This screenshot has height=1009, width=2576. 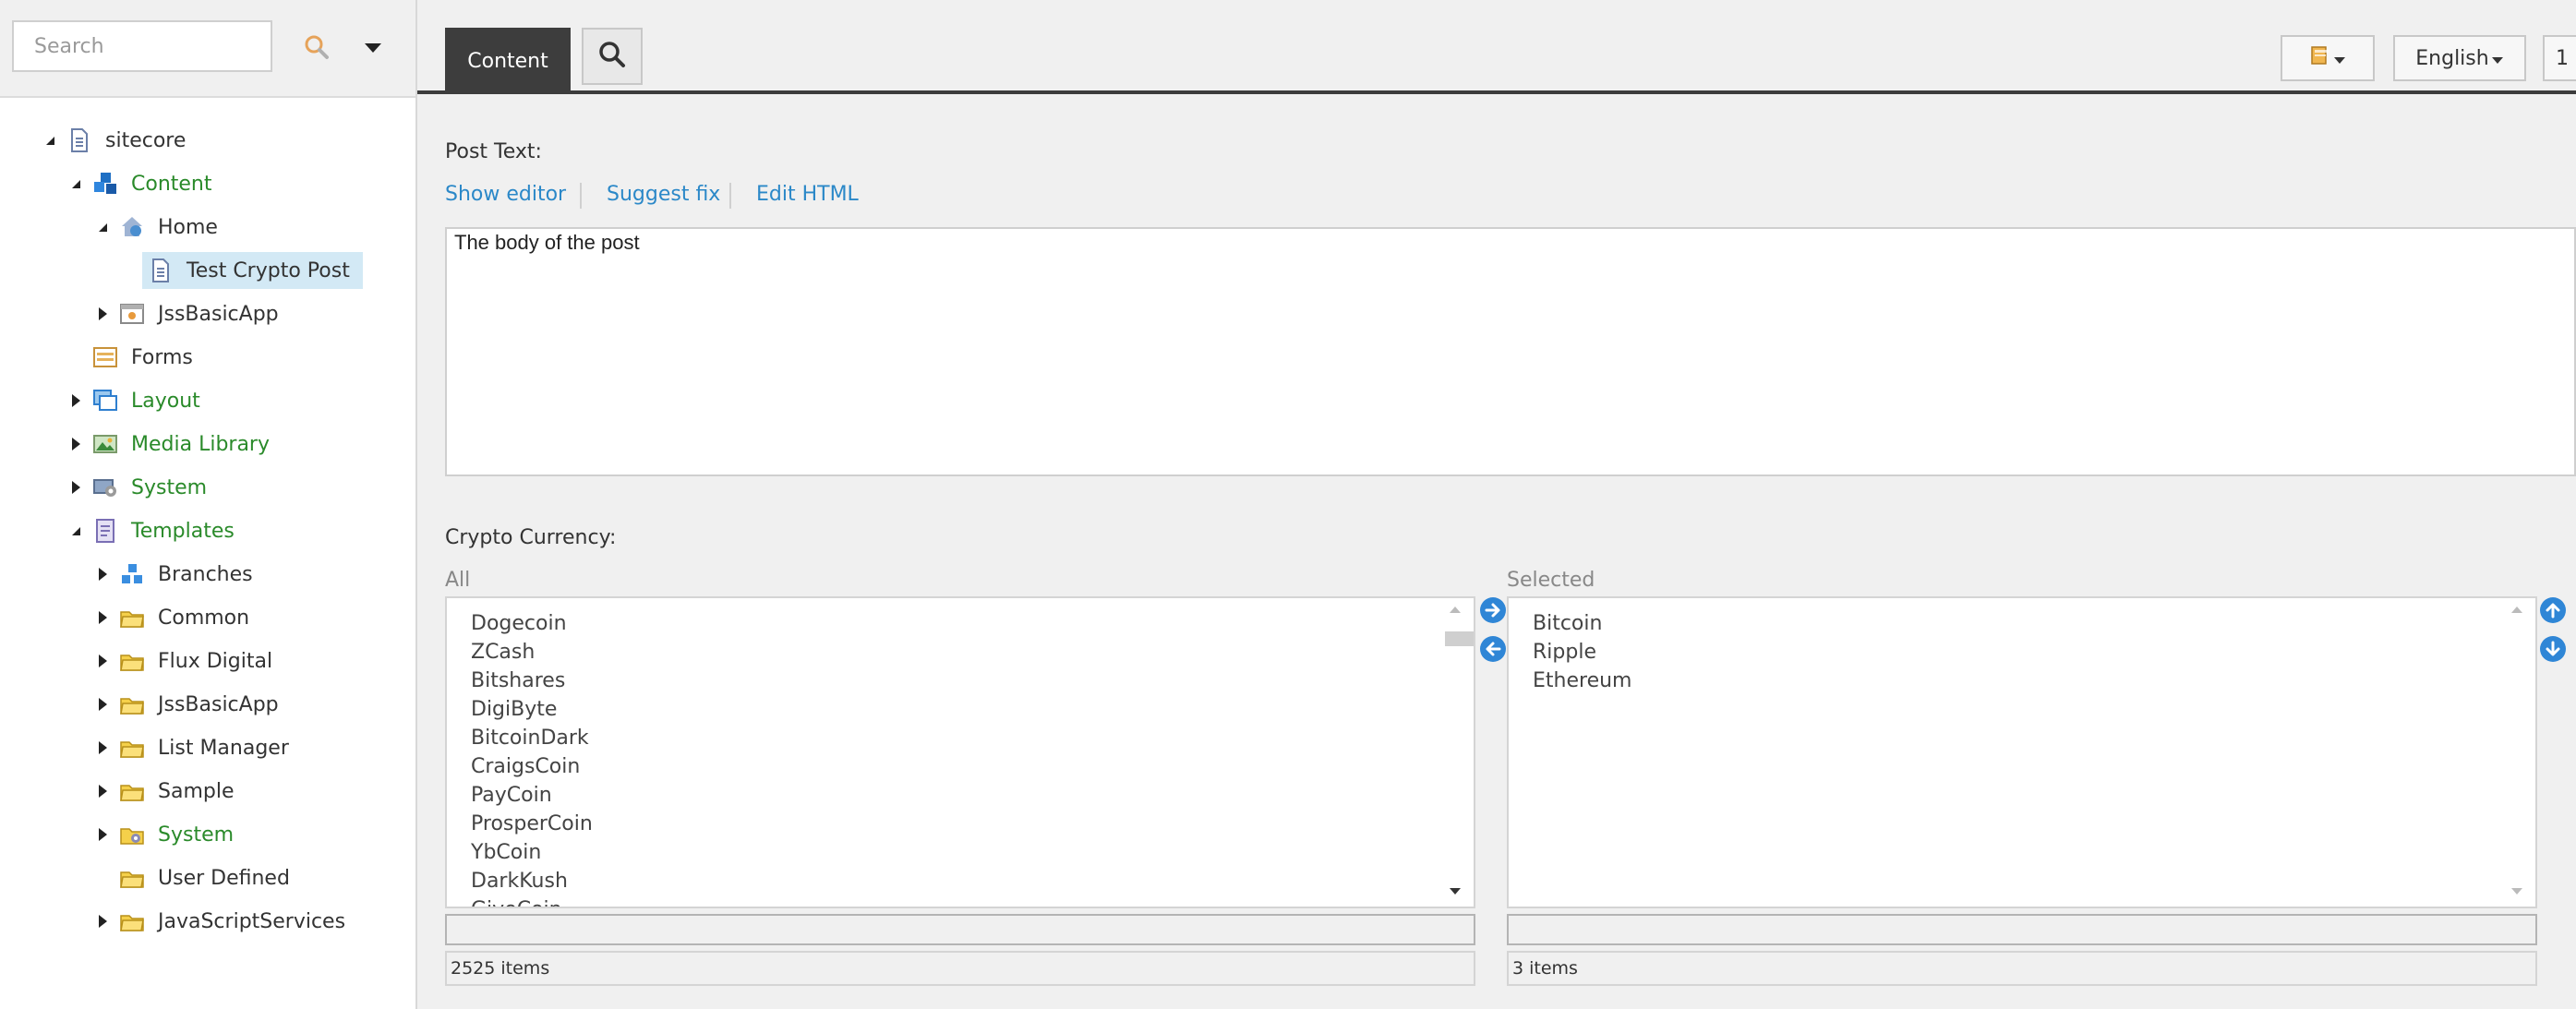 What do you see at coordinates (532, 681) in the screenshot?
I see `list-item: Bitshares` at bounding box center [532, 681].